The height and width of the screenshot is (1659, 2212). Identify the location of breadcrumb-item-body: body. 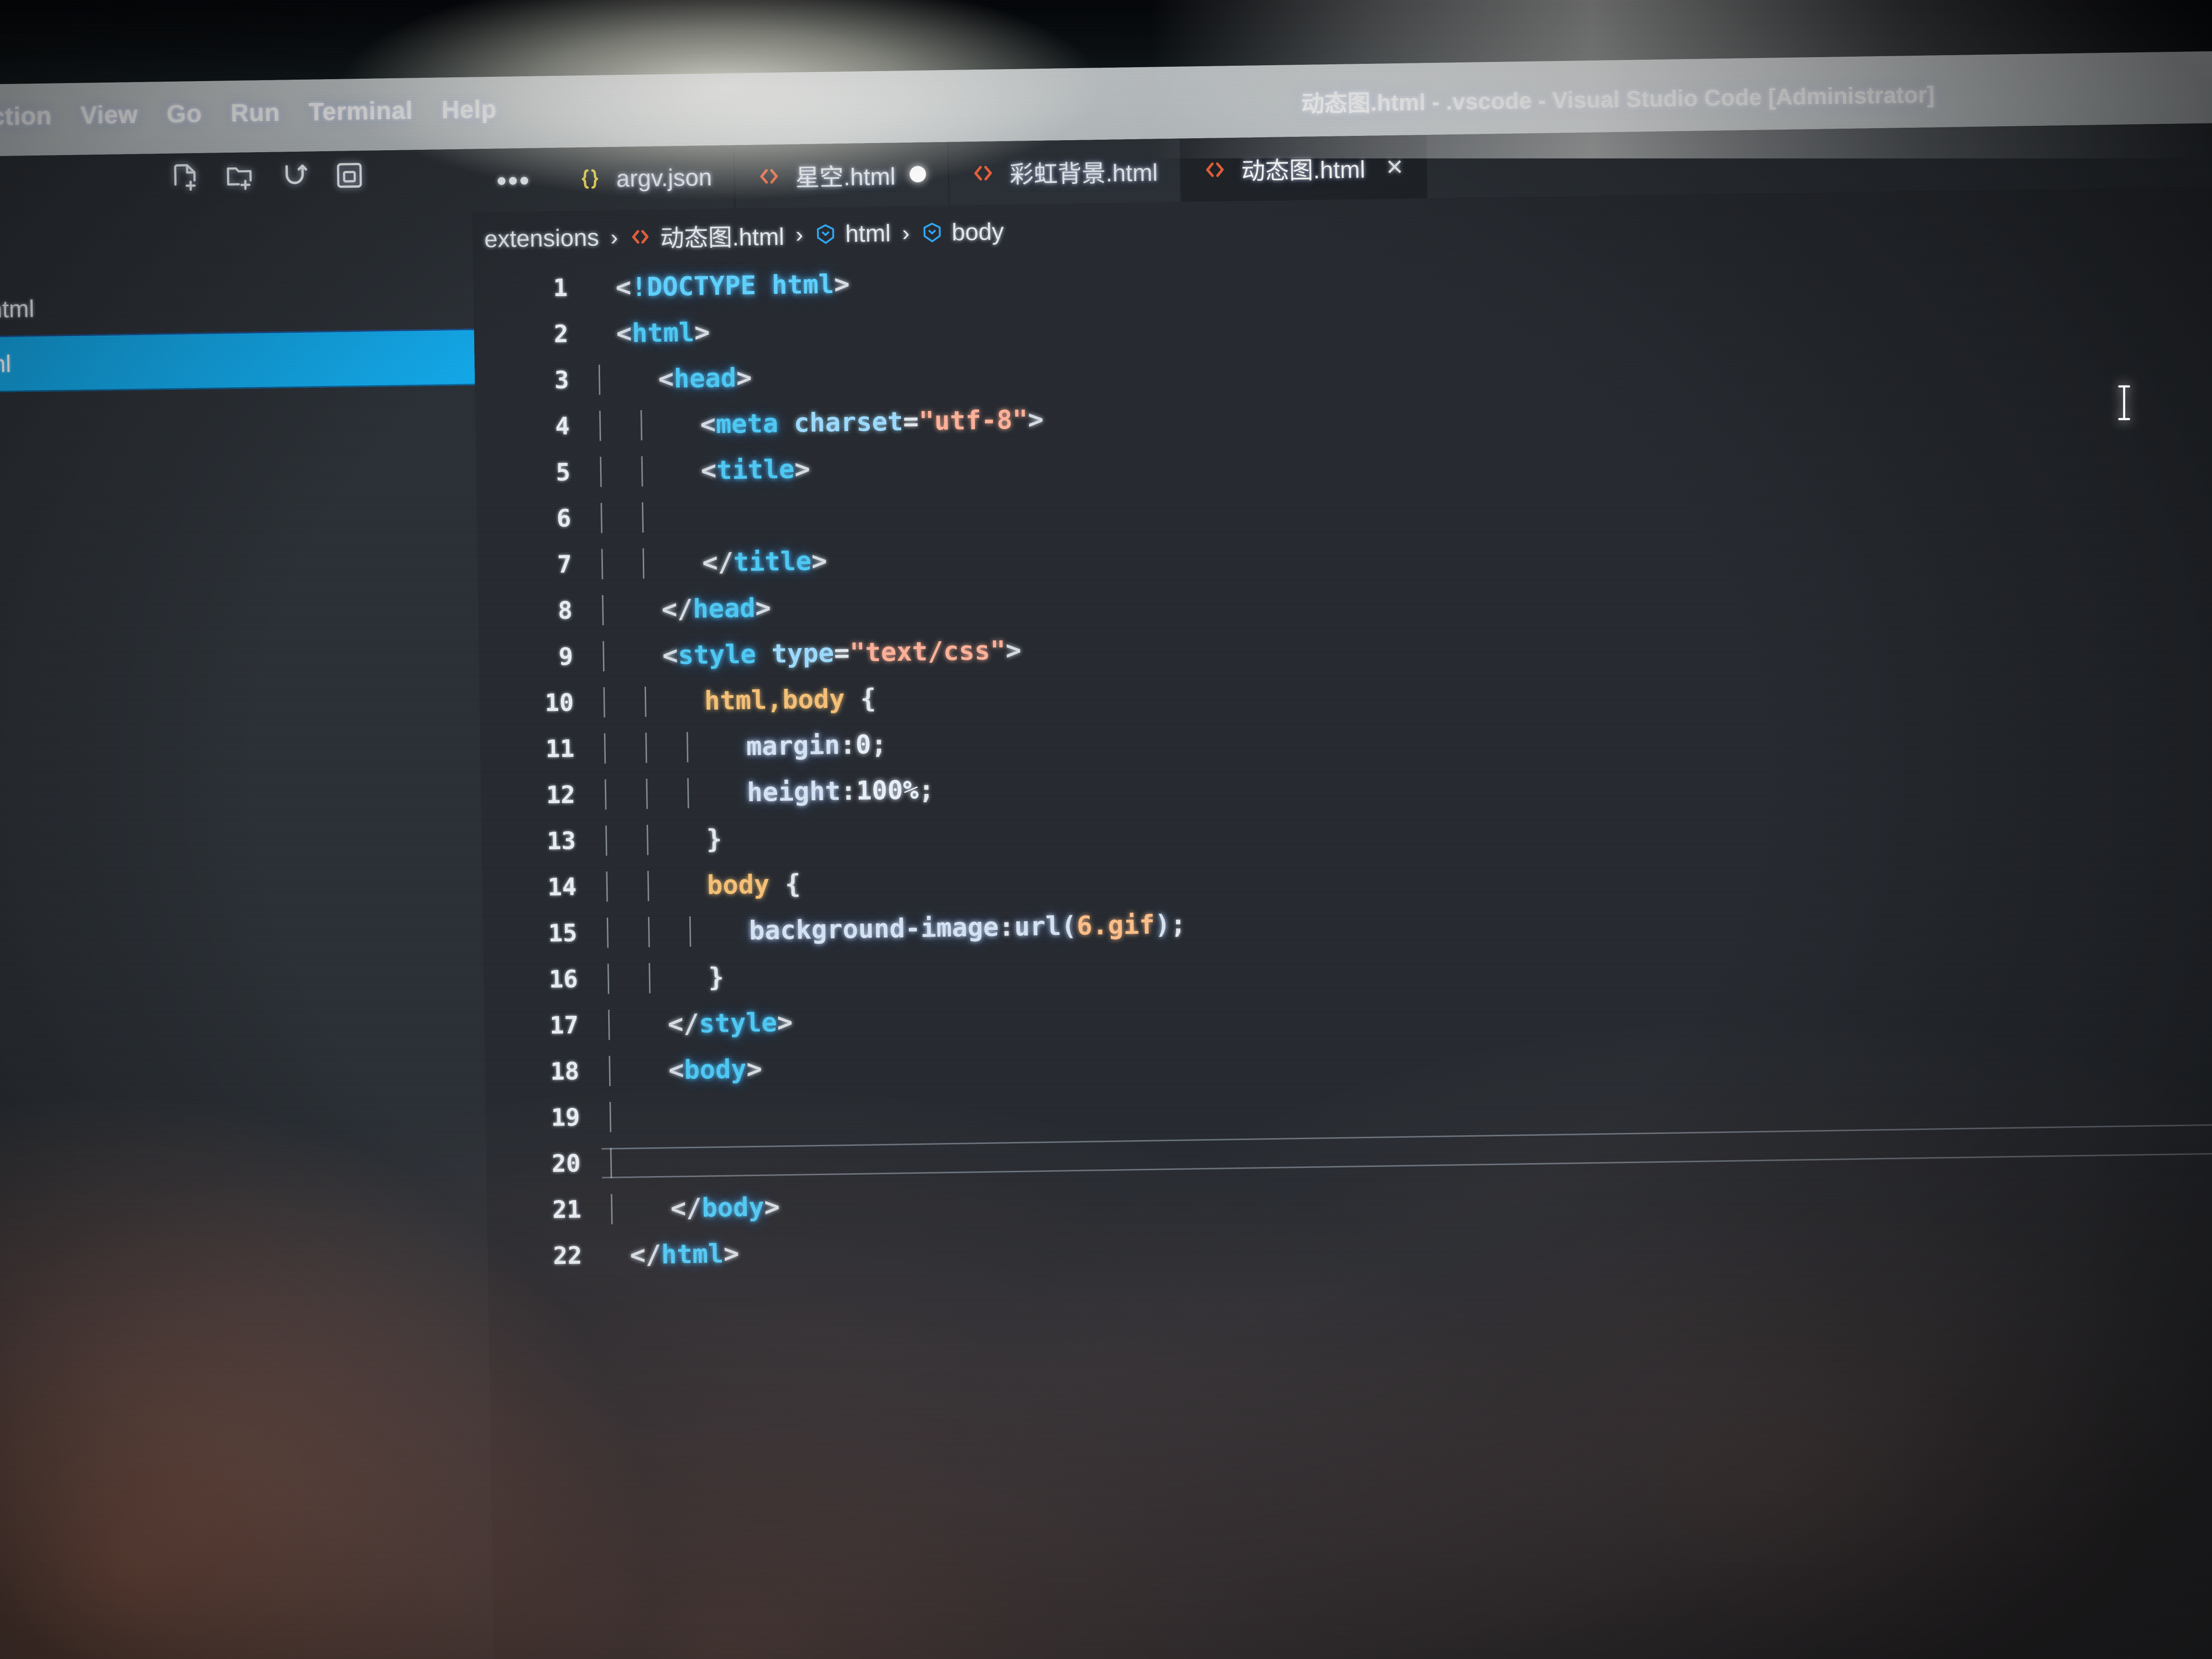
(962, 232).